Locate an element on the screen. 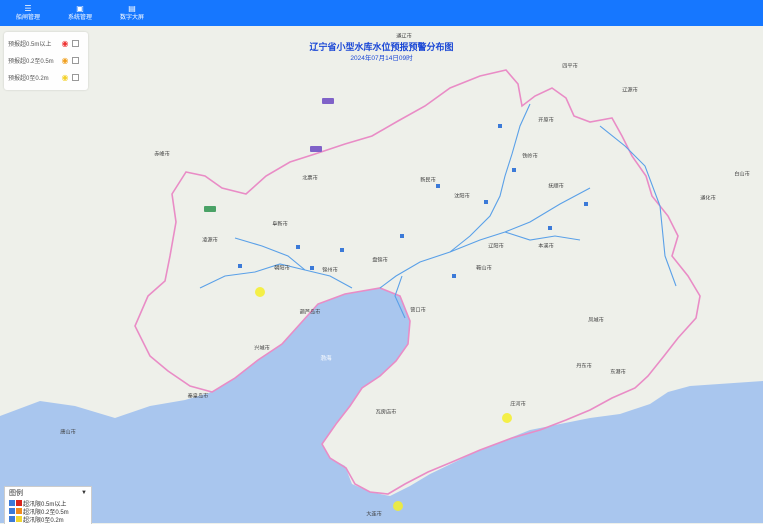 The width and height of the screenshot is (763, 524). chaoyang-warning is located at coordinates (260, 292).